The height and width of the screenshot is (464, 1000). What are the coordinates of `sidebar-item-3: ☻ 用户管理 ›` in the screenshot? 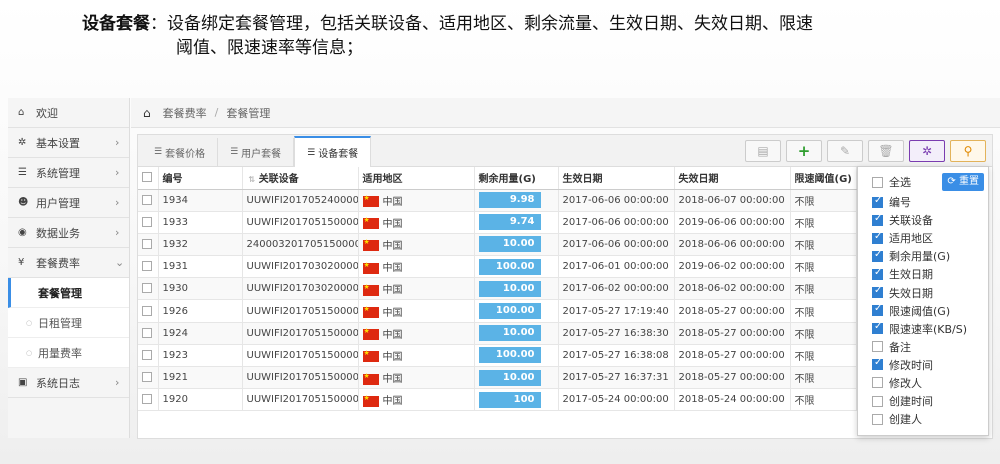 It's located at (68, 203).